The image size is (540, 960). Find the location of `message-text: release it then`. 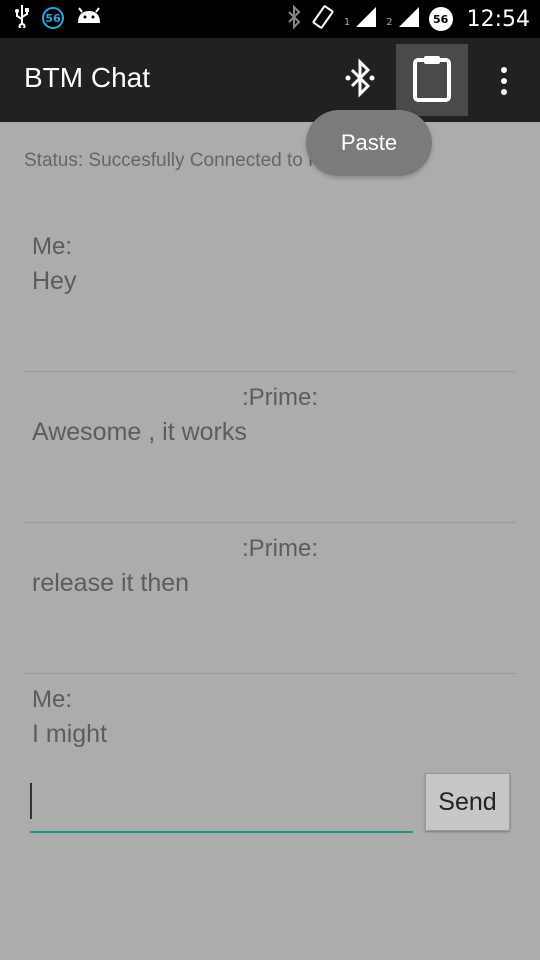

message-text: release it then is located at coordinates (111, 583).